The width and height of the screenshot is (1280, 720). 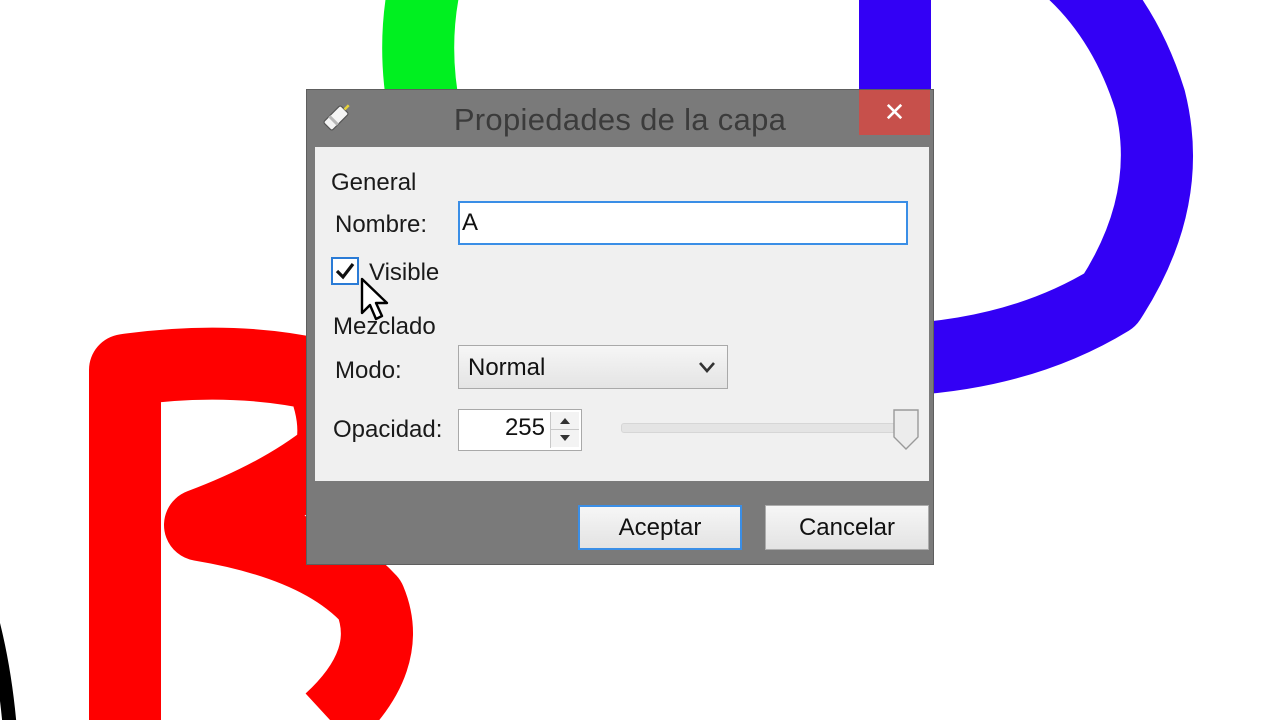 What do you see at coordinates (8, 671) in the screenshot?
I see `black-stroke` at bounding box center [8, 671].